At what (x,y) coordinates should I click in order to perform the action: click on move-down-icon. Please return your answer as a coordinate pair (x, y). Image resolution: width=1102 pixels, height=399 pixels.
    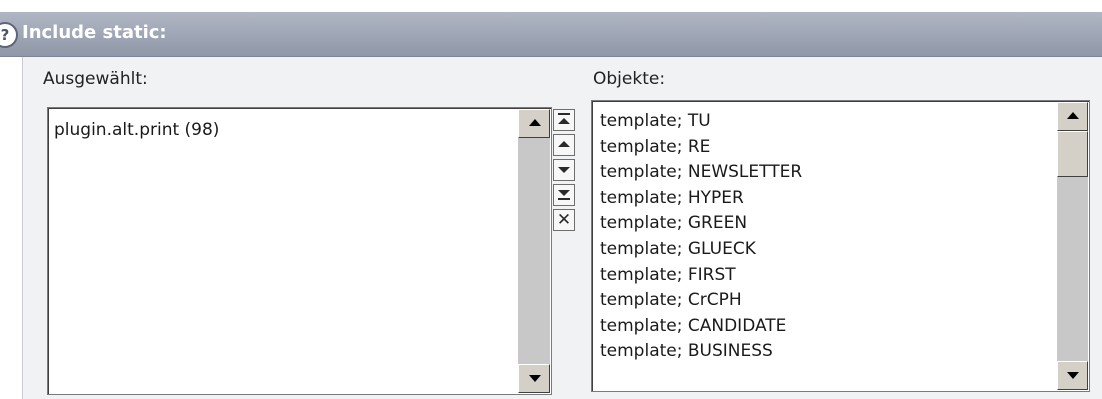
    Looking at the image, I should click on (564, 170).